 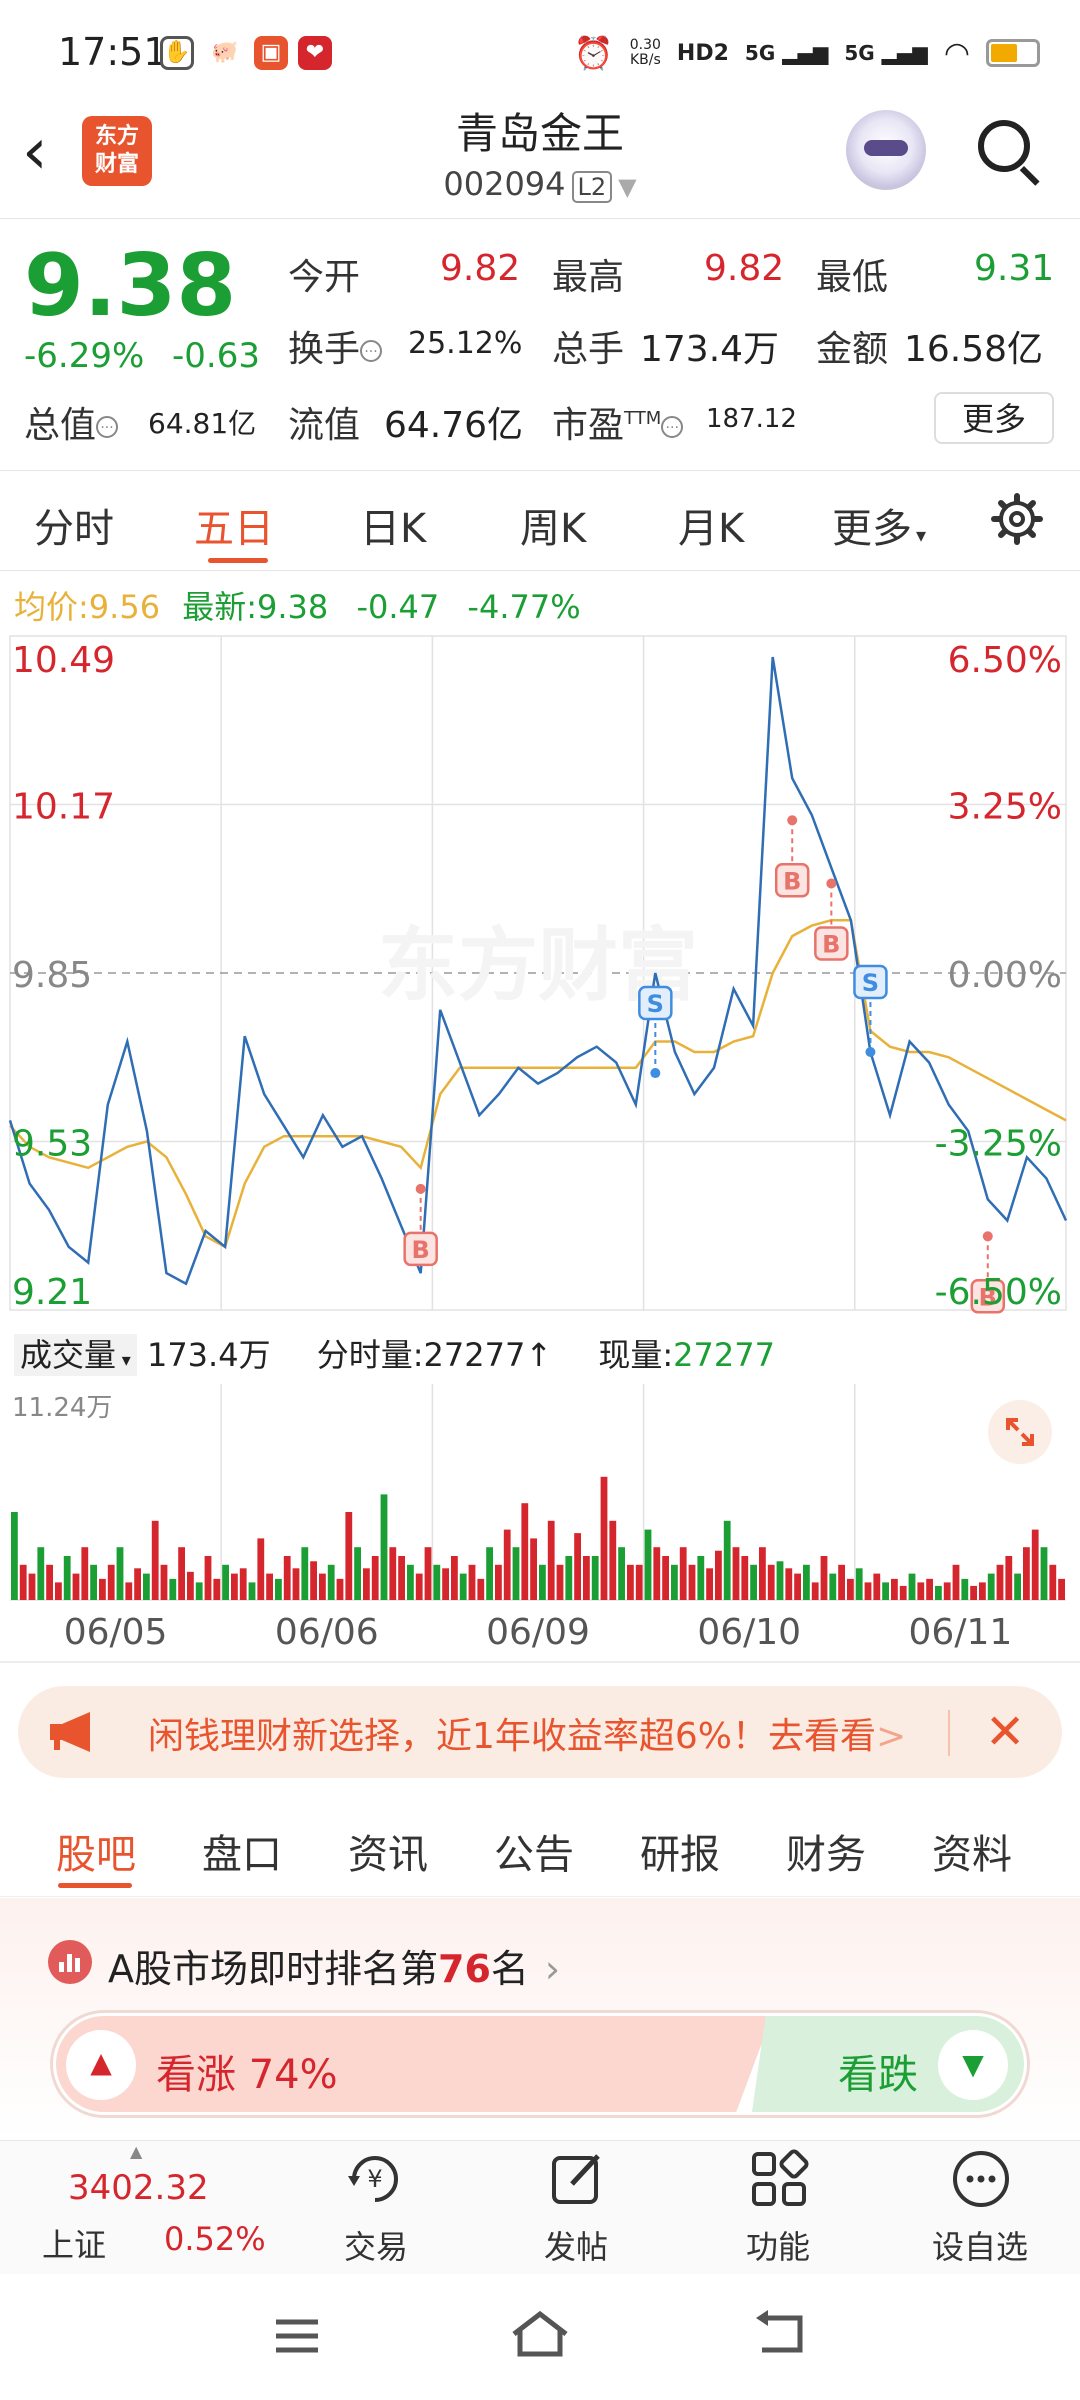 What do you see at coordinates (101, 2065) in the screenshot?
I see `vote-up-icon: ▲` at bounding box center [101, 2065].